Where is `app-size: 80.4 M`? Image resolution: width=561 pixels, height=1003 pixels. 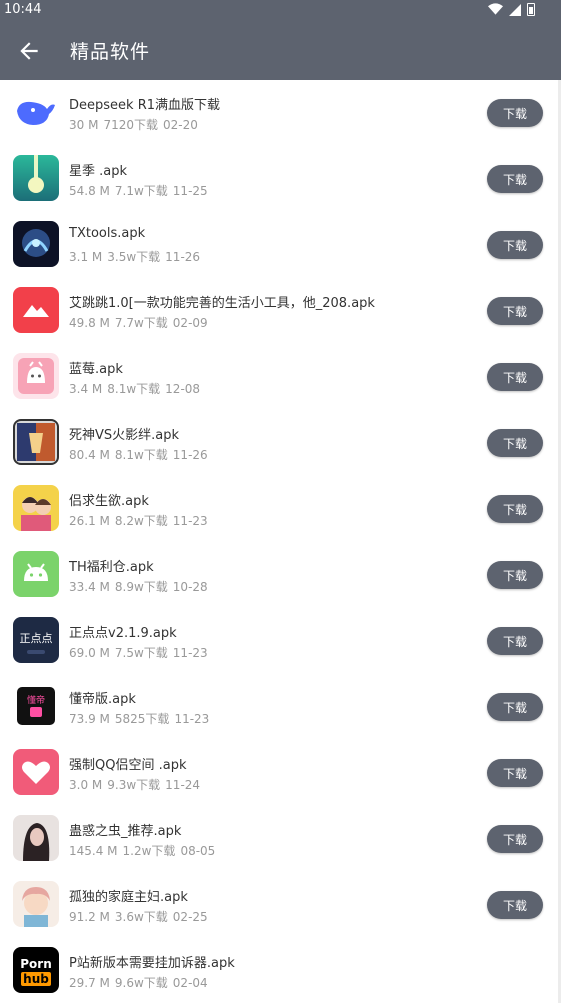 app-size: 80.4 M is located at coordinates (89, 455).